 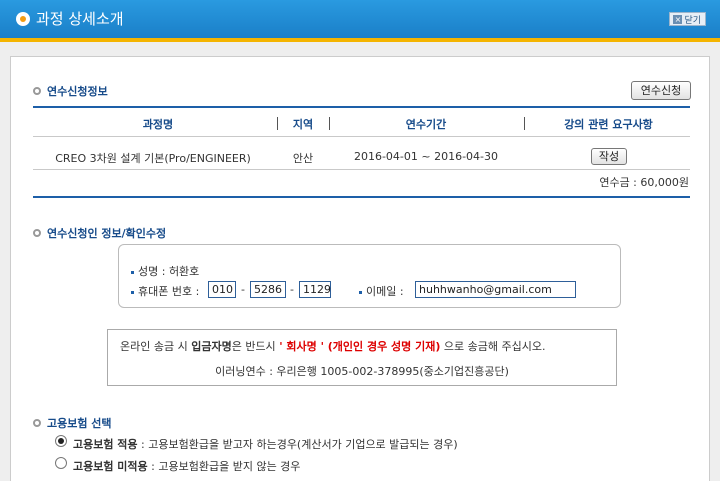 What do you see at coordinates (495, 289) in the screenshot?
I see `email-input: huhhwanho@gmail.com` at bounding box center [495, 289].